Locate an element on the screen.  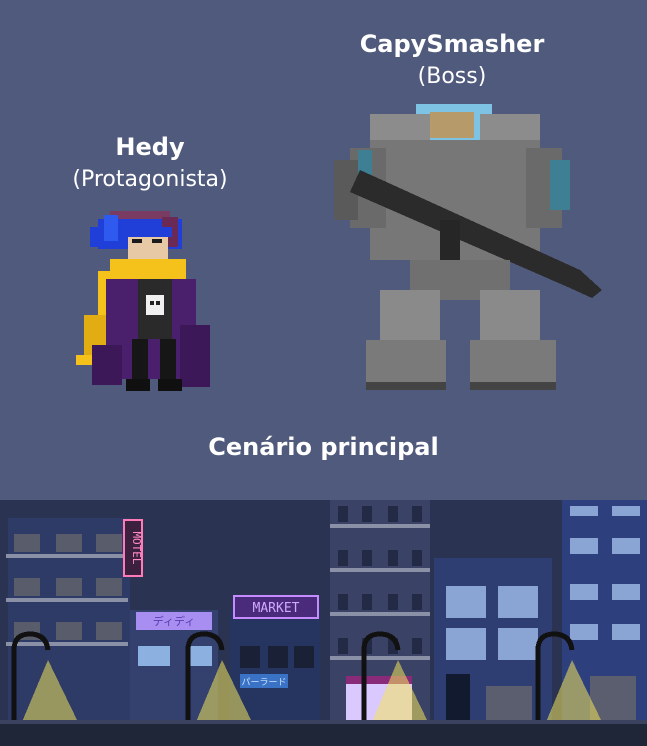
scene-title: Cenário principal is located at coordinates (323, 447).